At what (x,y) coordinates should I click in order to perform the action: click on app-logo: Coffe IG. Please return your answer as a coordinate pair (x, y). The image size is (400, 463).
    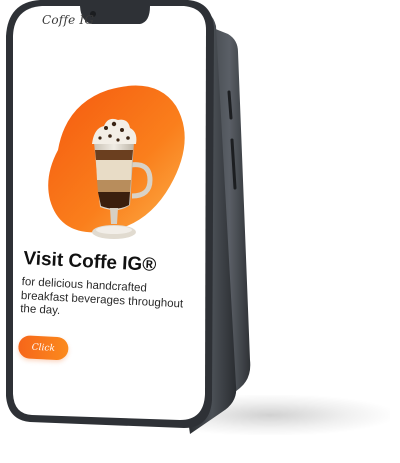
    Looking at the image, I should click on (68, 20).